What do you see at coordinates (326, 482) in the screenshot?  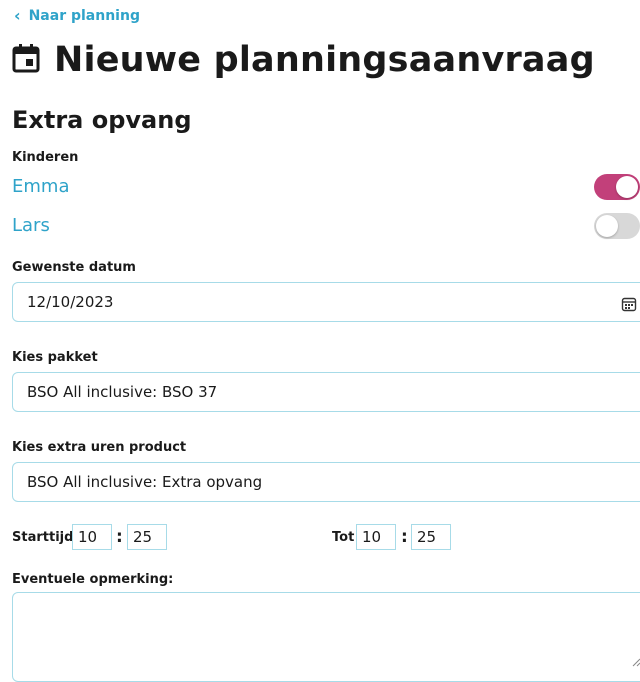 I see `product-select: BSO All inclusive: Extra opvang` at bounding box center [326, 482].